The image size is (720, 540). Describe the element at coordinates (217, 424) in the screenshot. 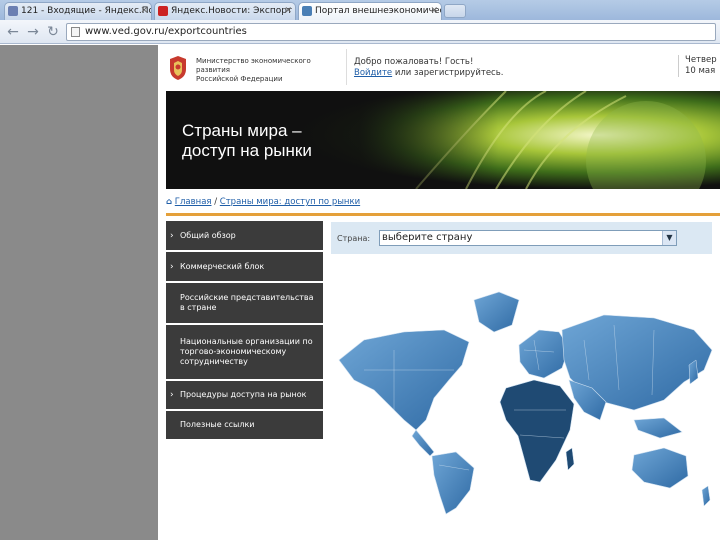

I see `menu-item-label: Полезные ссылки` at that location.